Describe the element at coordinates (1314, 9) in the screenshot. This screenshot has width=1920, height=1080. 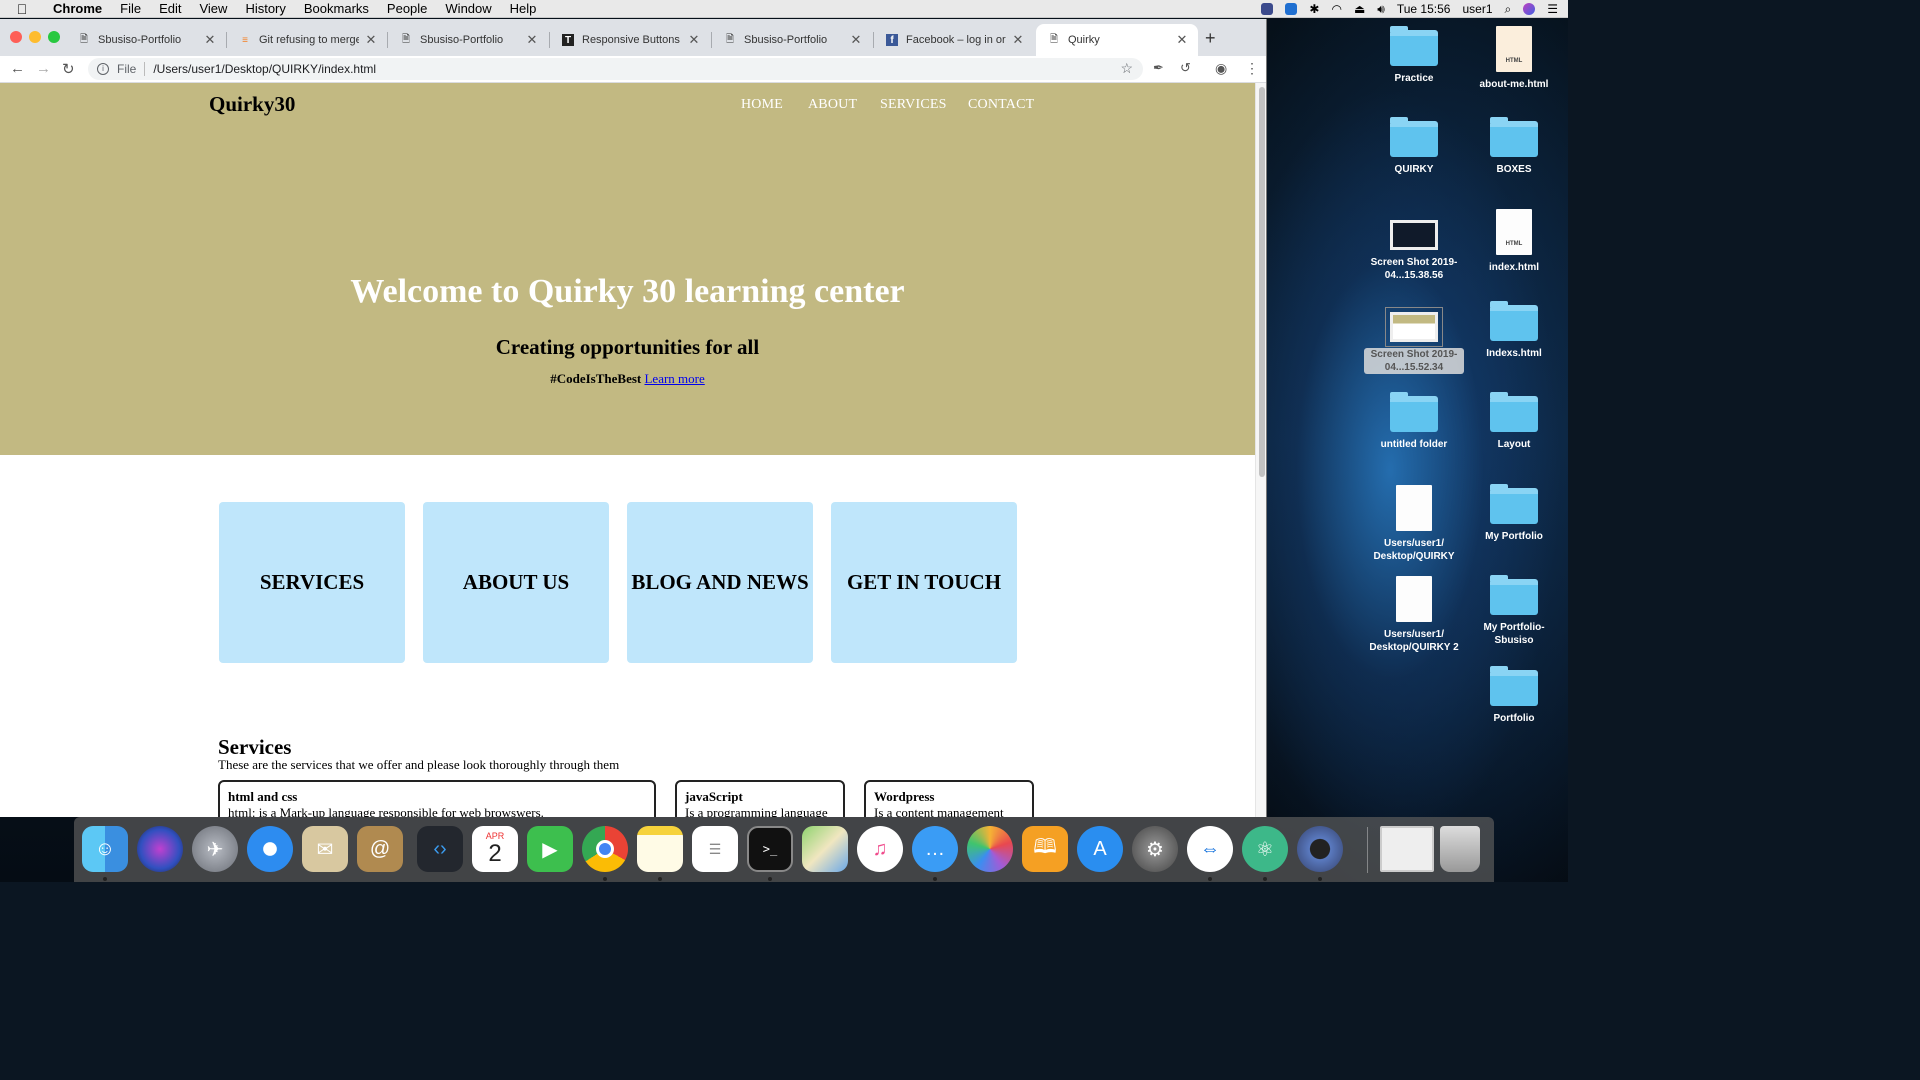
I see `bluetooth-icon: ✱` at that location.